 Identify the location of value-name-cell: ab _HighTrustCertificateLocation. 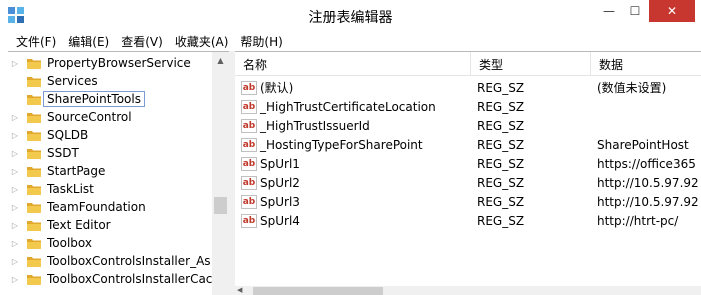
(338, 106).